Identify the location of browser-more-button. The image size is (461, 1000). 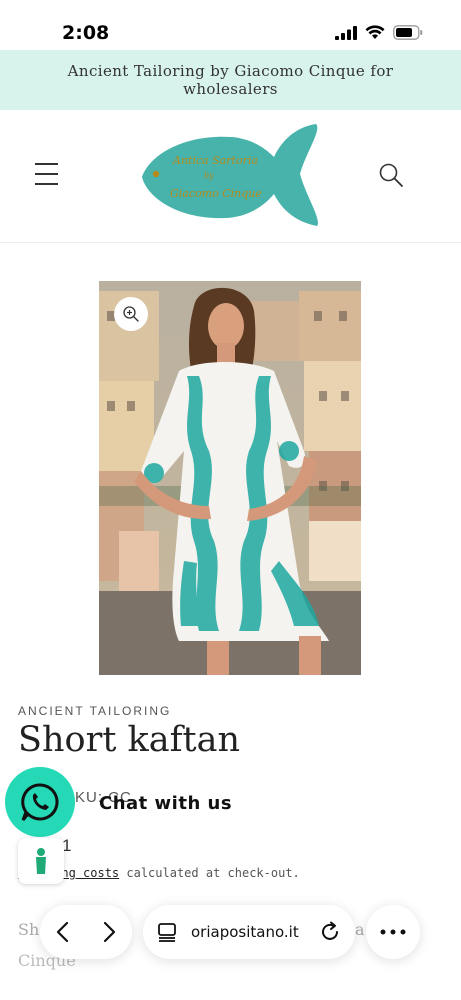
(393, 932).